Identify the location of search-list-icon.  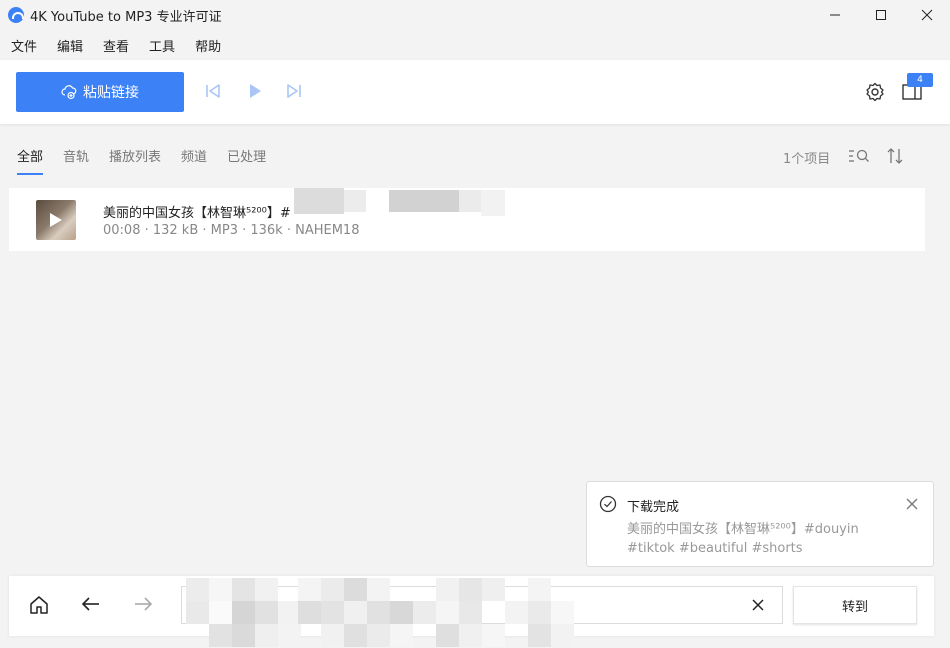
(859, 156).